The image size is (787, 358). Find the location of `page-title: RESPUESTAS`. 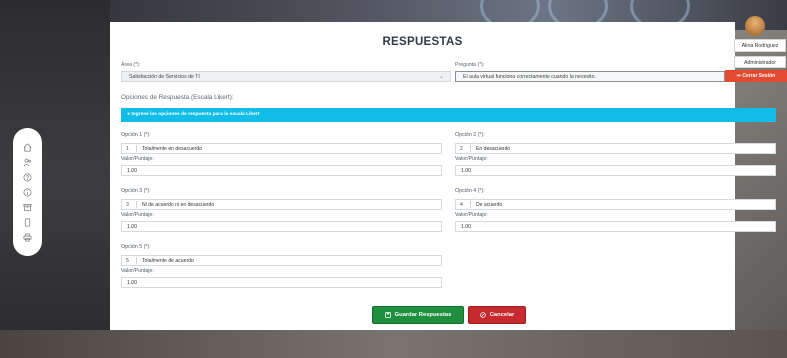

page-title: RESPUESTAS is located at coordinates (422, 42).